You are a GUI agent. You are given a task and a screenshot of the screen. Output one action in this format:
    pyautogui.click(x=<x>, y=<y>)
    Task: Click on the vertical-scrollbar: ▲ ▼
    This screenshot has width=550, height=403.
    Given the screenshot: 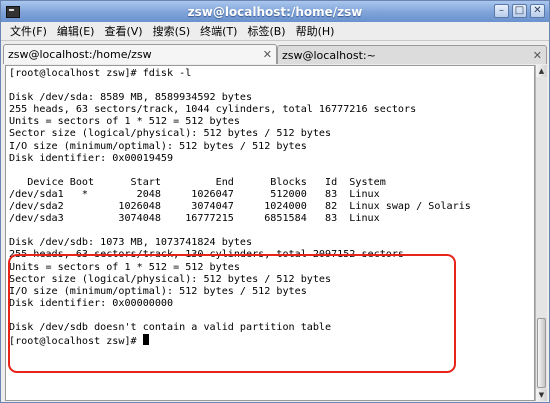 What is the action you would take?
    pyautogui.click(x=541, y=233)
    